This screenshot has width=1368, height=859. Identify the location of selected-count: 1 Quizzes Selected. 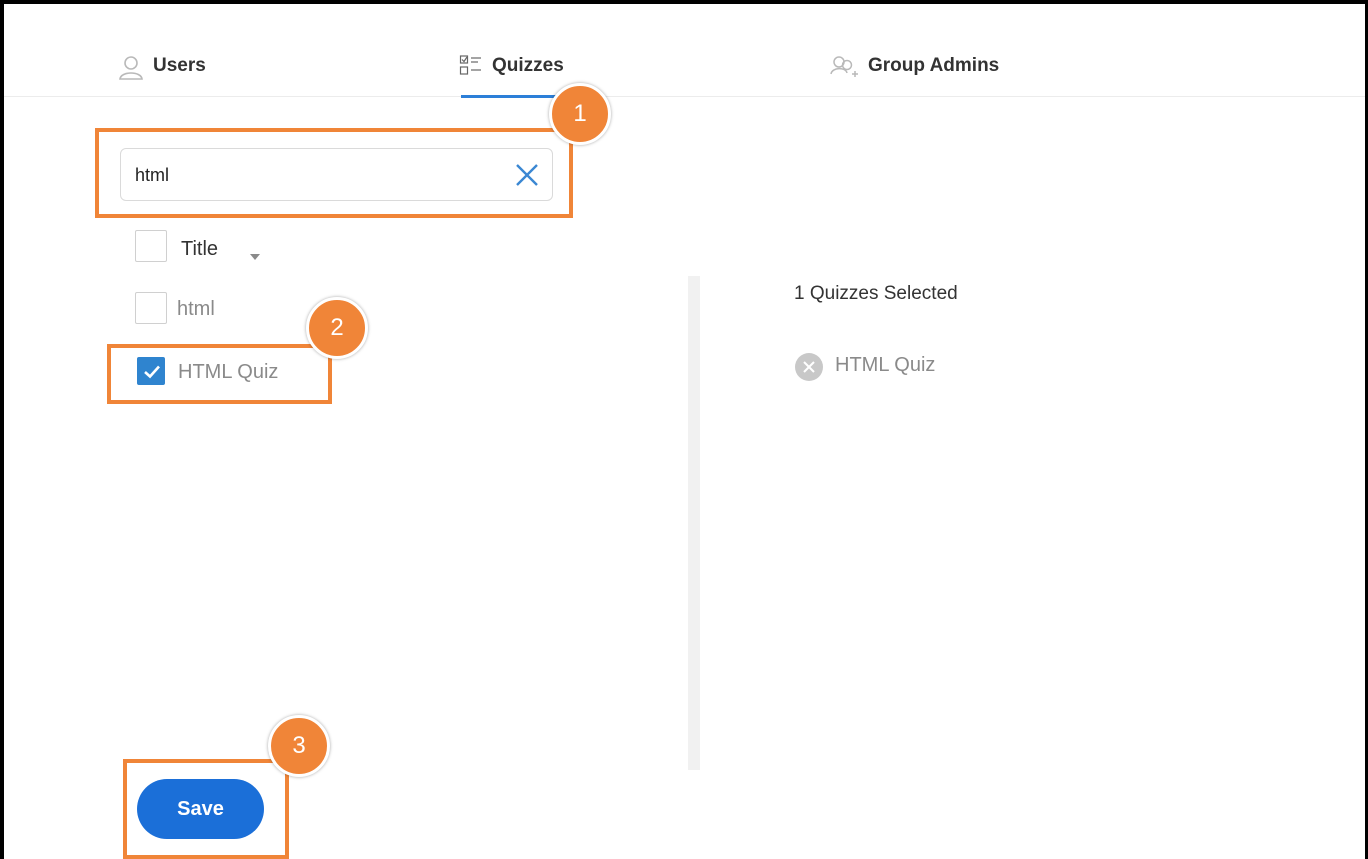
(876, 293).